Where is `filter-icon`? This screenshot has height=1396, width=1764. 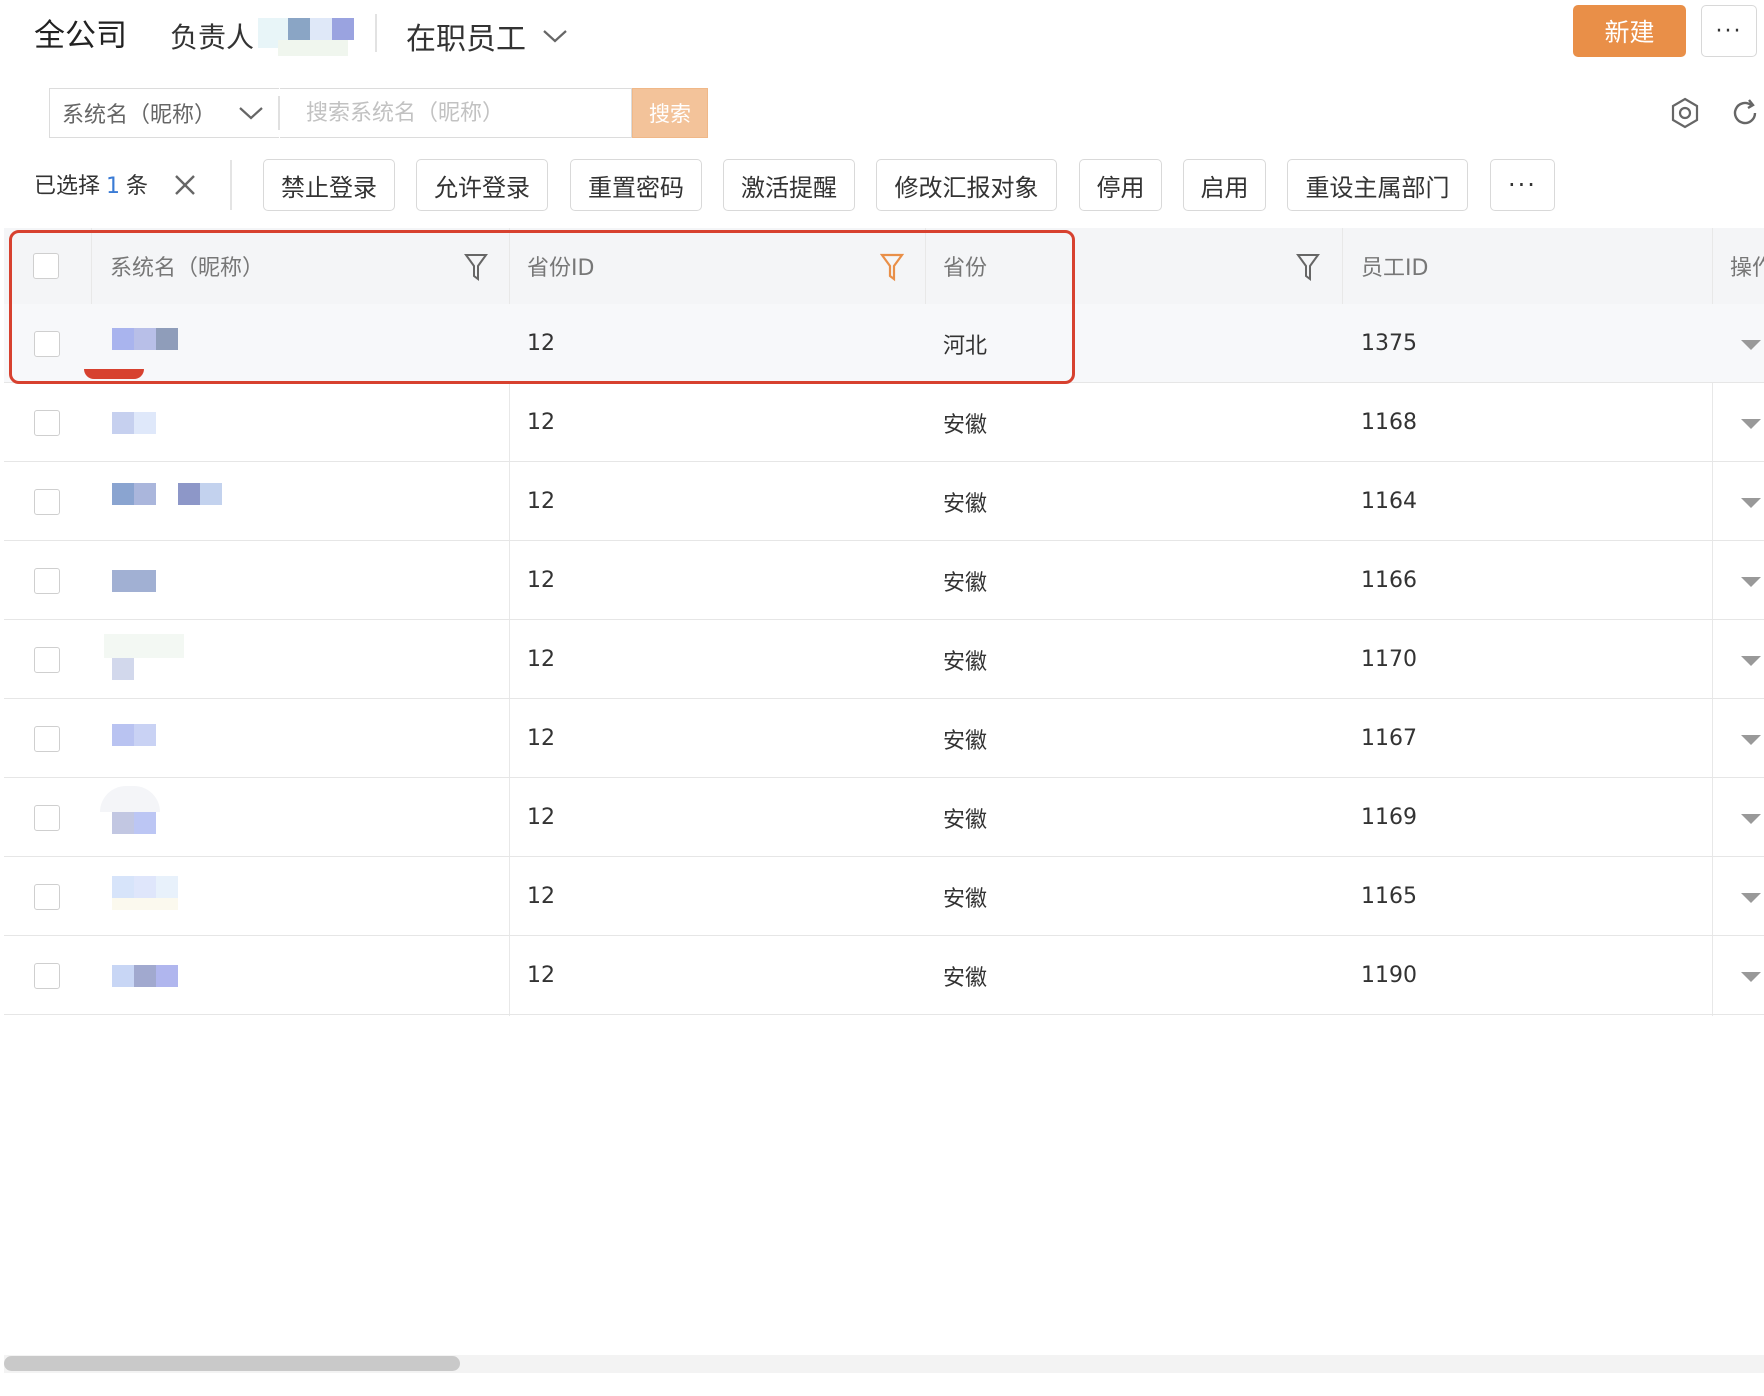
filter-icon is located at coordinates (1308, 267).